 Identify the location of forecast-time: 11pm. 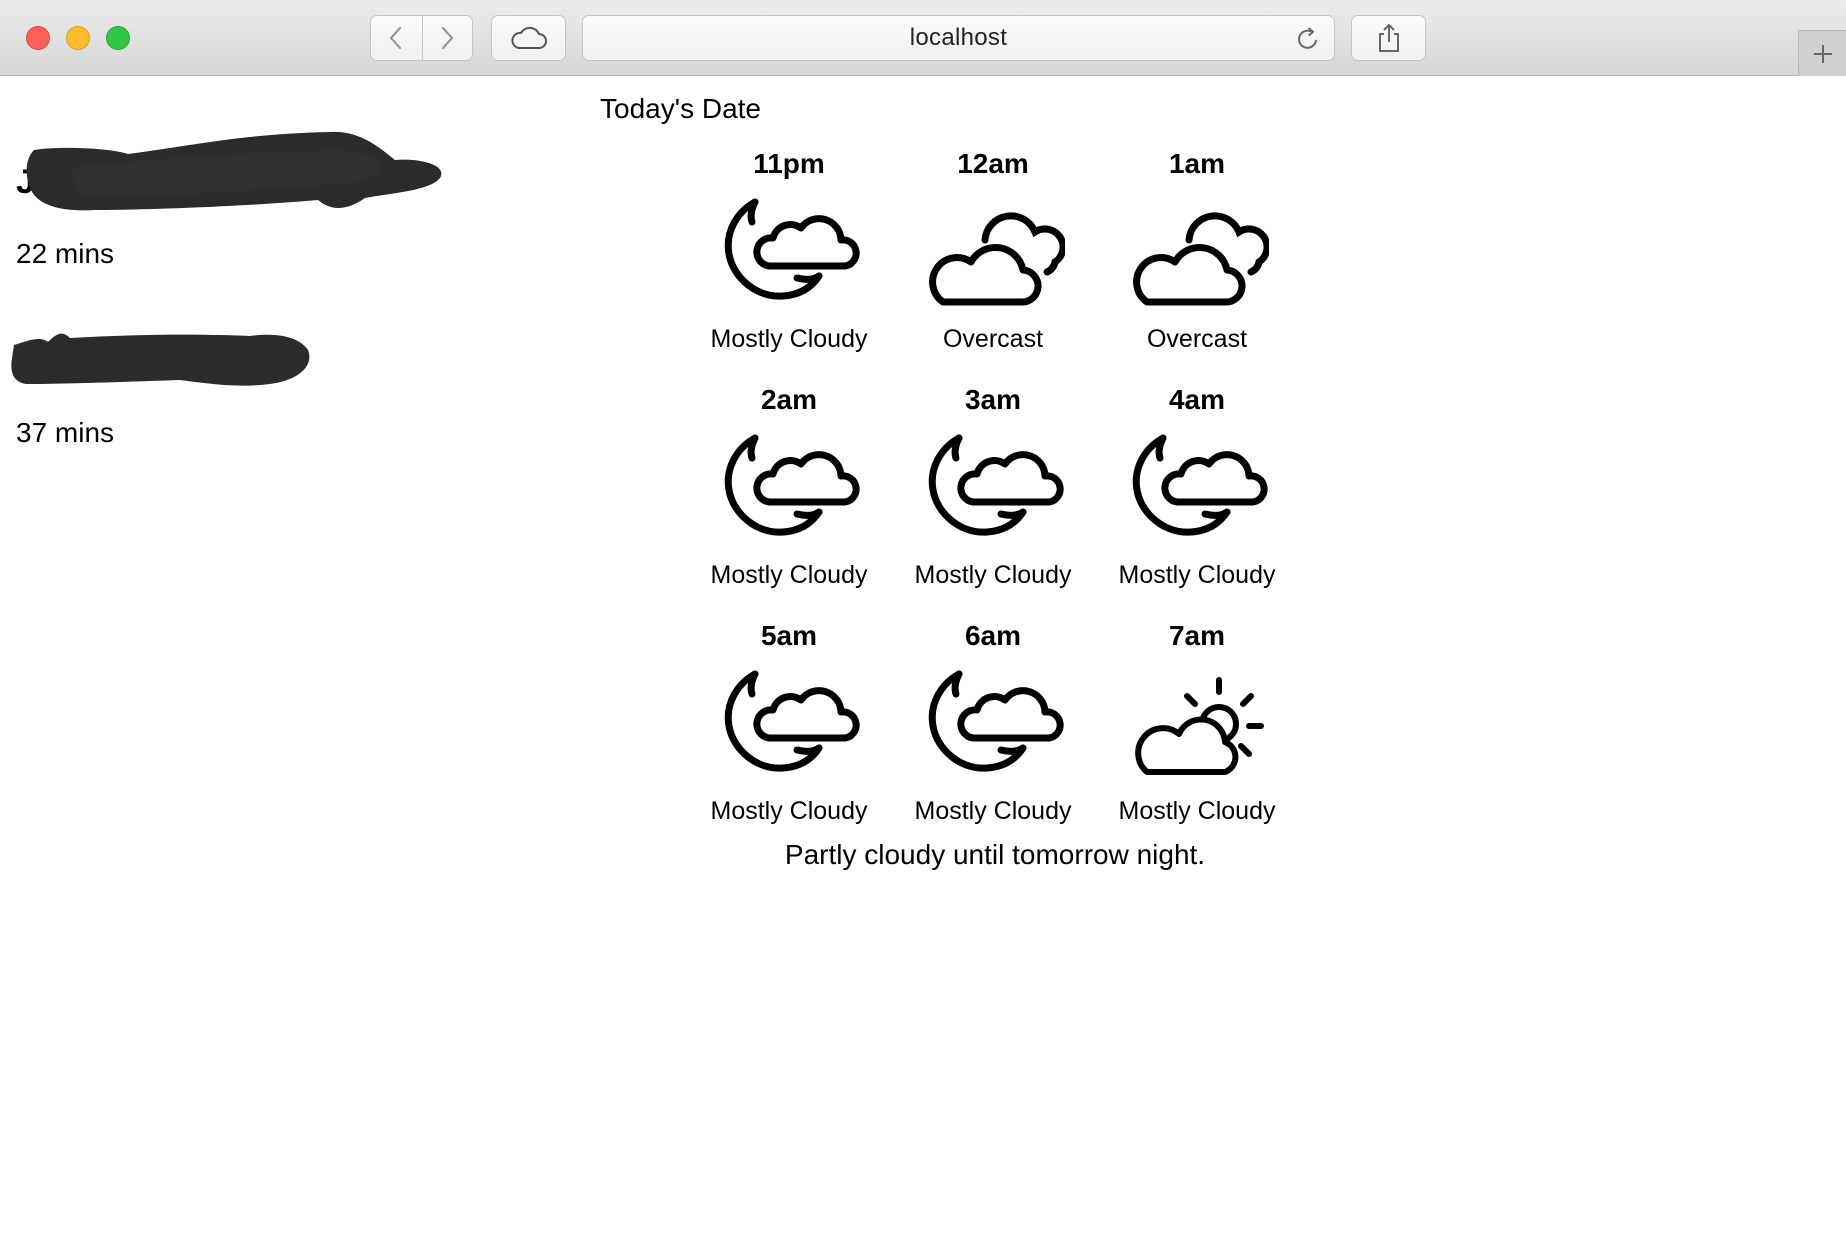
(789, 163).